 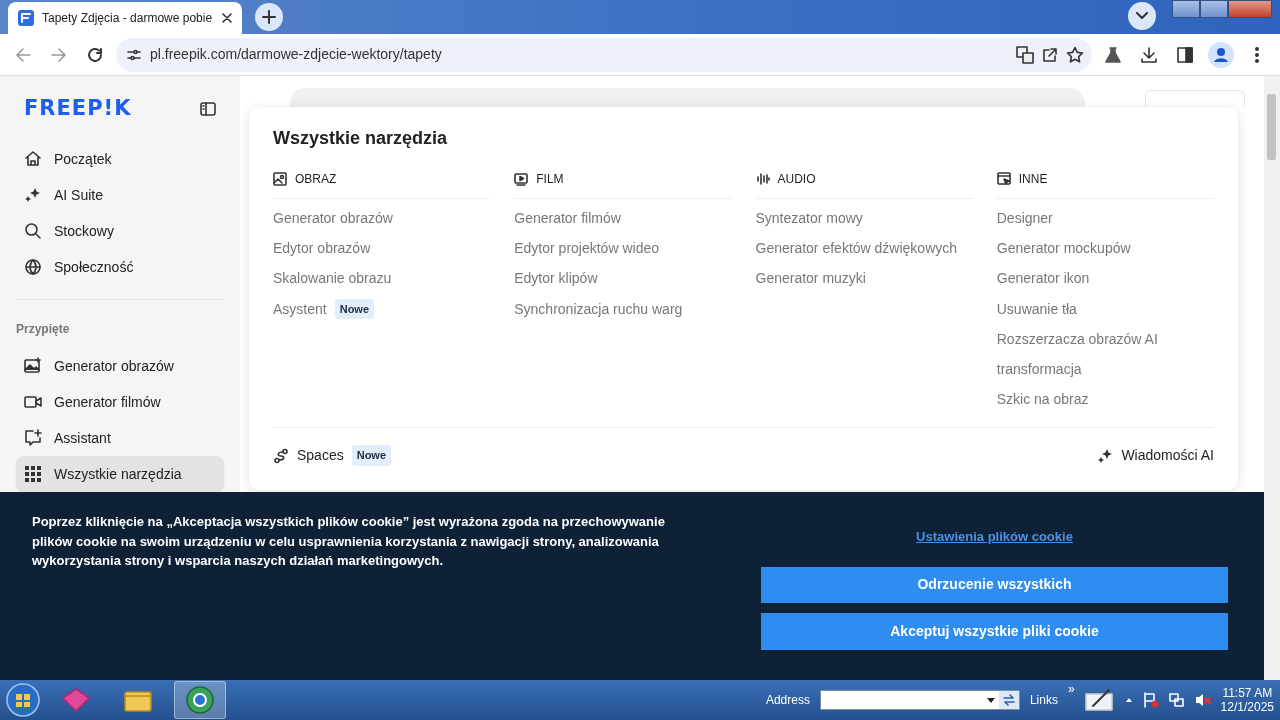 What do you see at coordinates (322, 248) in the screenshot?
I see `tool-link: Edytor obrazów` at bounding box center [322, 248].